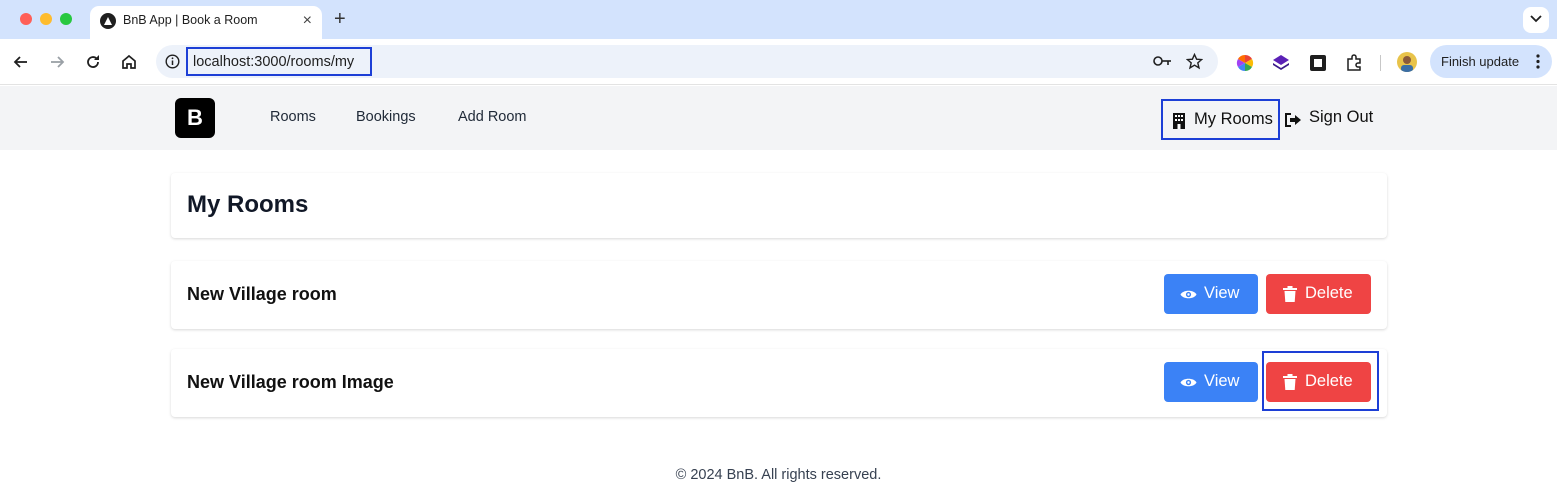 This screenshot has height=503, width=1557. What do you see at coordinates (26, 19) in the screenshot?
I see `close-window-button` at bounding box center [26, 19].